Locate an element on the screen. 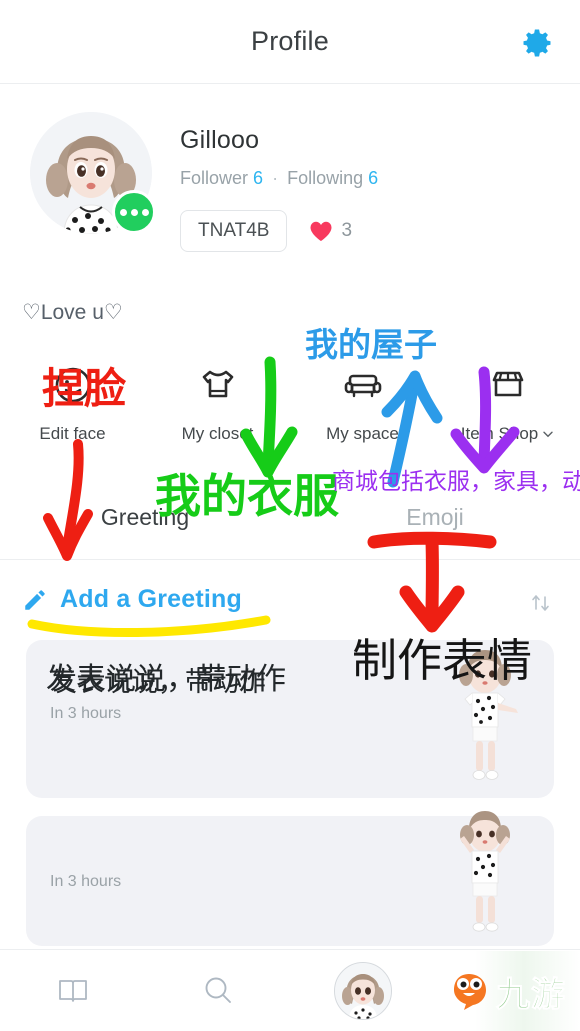 The height and width of the screenshot is (1031, 580). watermark-text: 九游 is located at coordinates (531, 994).